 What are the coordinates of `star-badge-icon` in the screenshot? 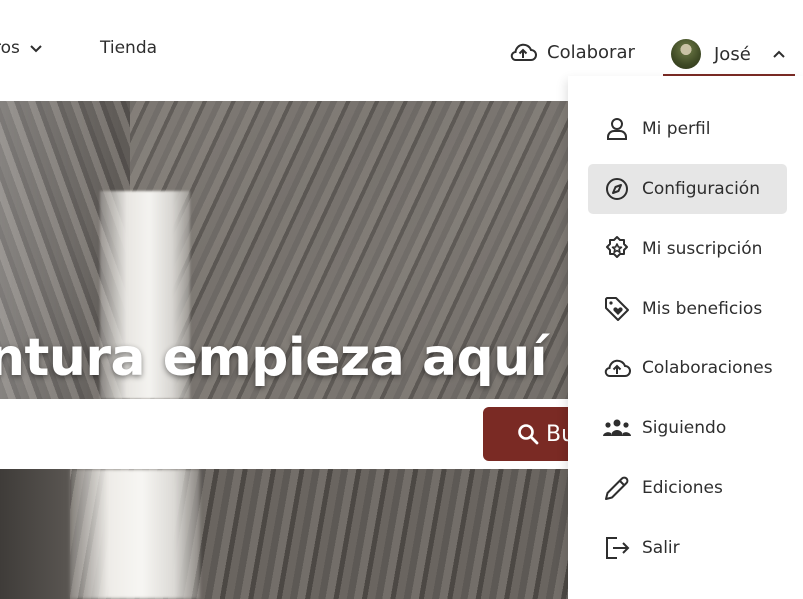 It's located at (617, 249).